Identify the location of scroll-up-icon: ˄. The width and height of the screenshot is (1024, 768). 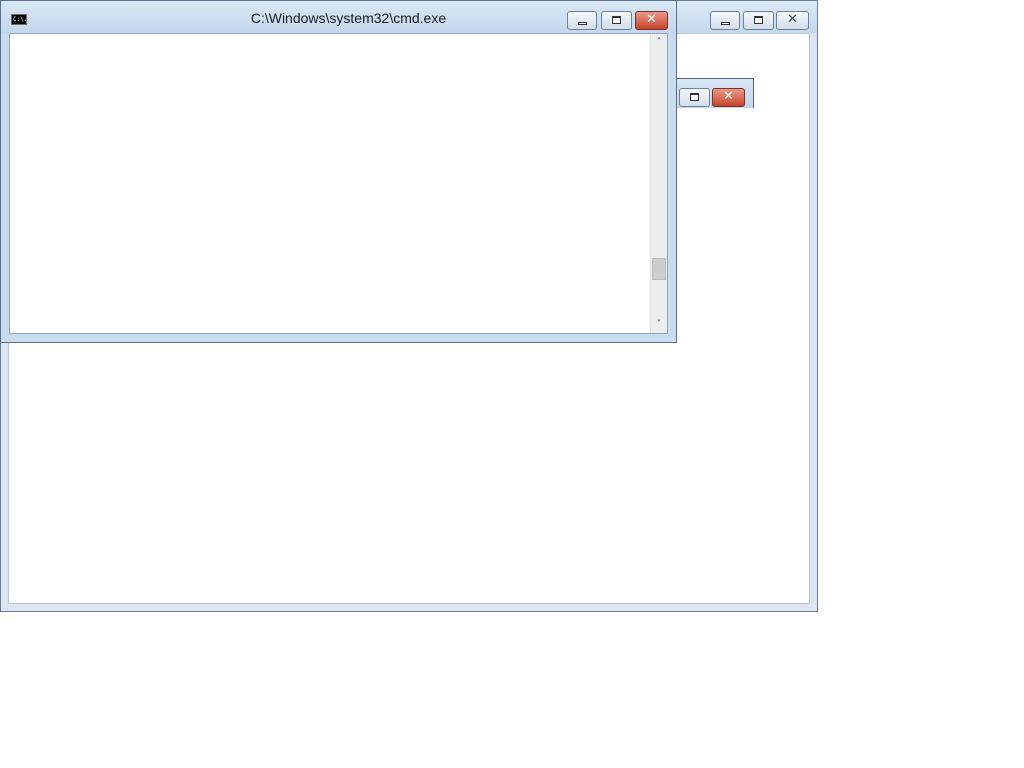
(659, 42).